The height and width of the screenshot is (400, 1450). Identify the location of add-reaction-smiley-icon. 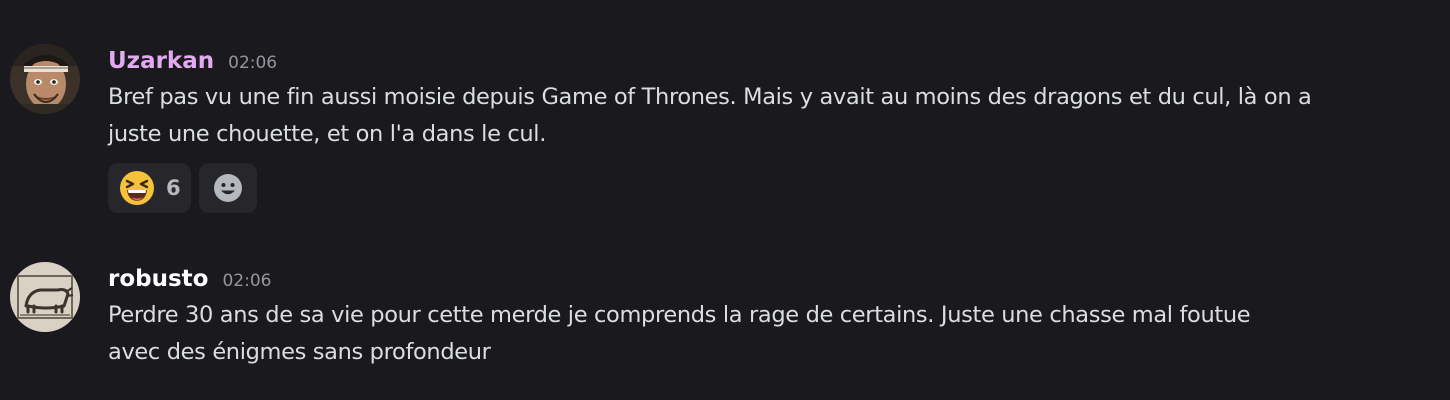
(227, 188).